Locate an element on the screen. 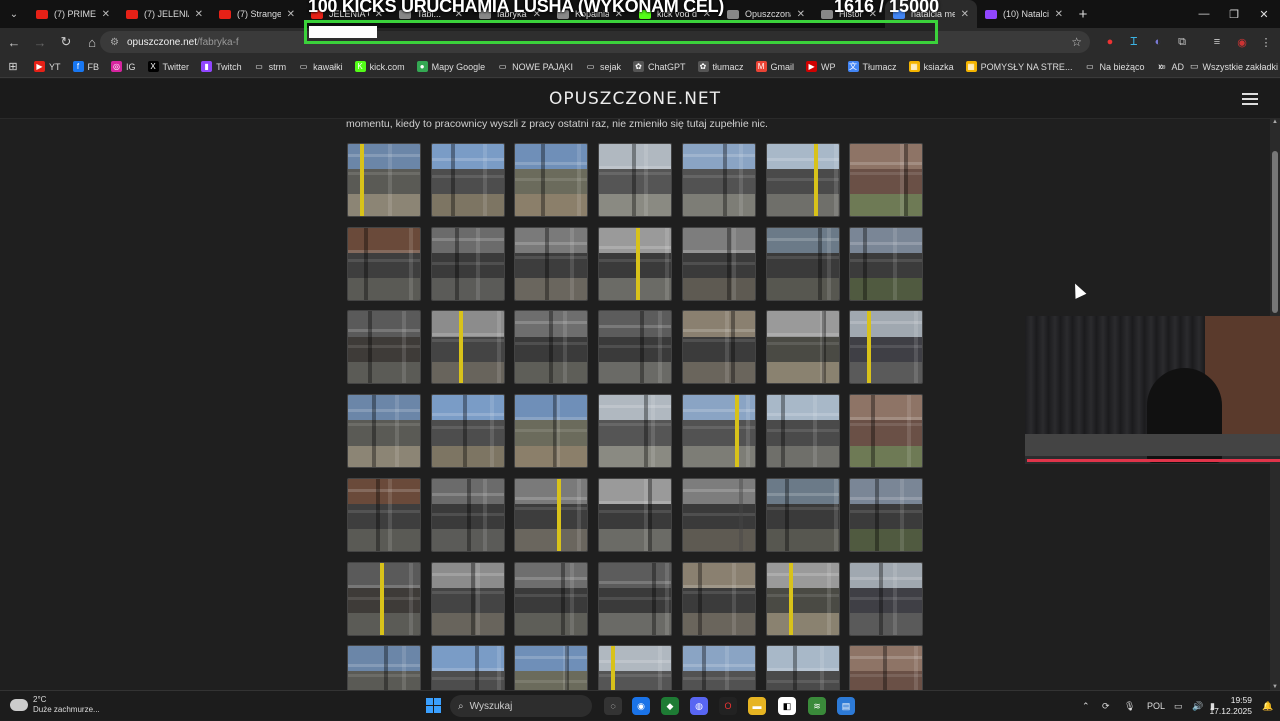 The image size is (1280, 721). browser-menu-icon: ⋮ is located at coordinates (1266, 42).